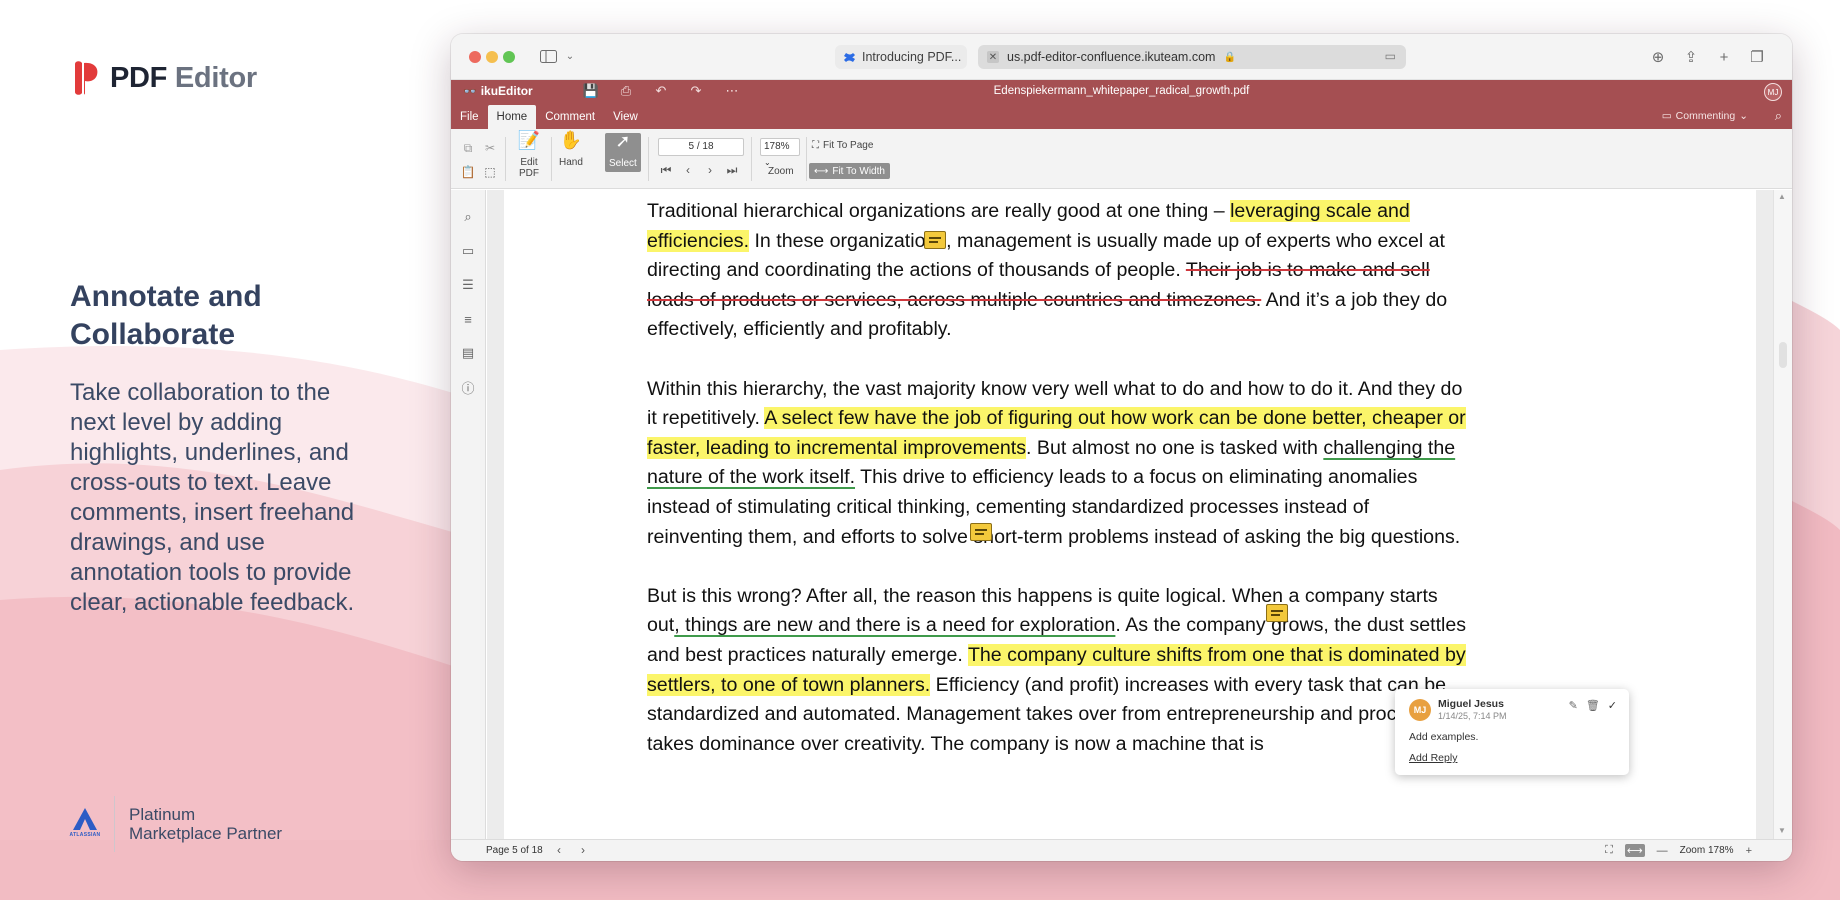  What do you see at coordinates (1706, 850) in the screenshot?
I see `zoom-status: Zoom 178%` at bounding box center [1706, 850].